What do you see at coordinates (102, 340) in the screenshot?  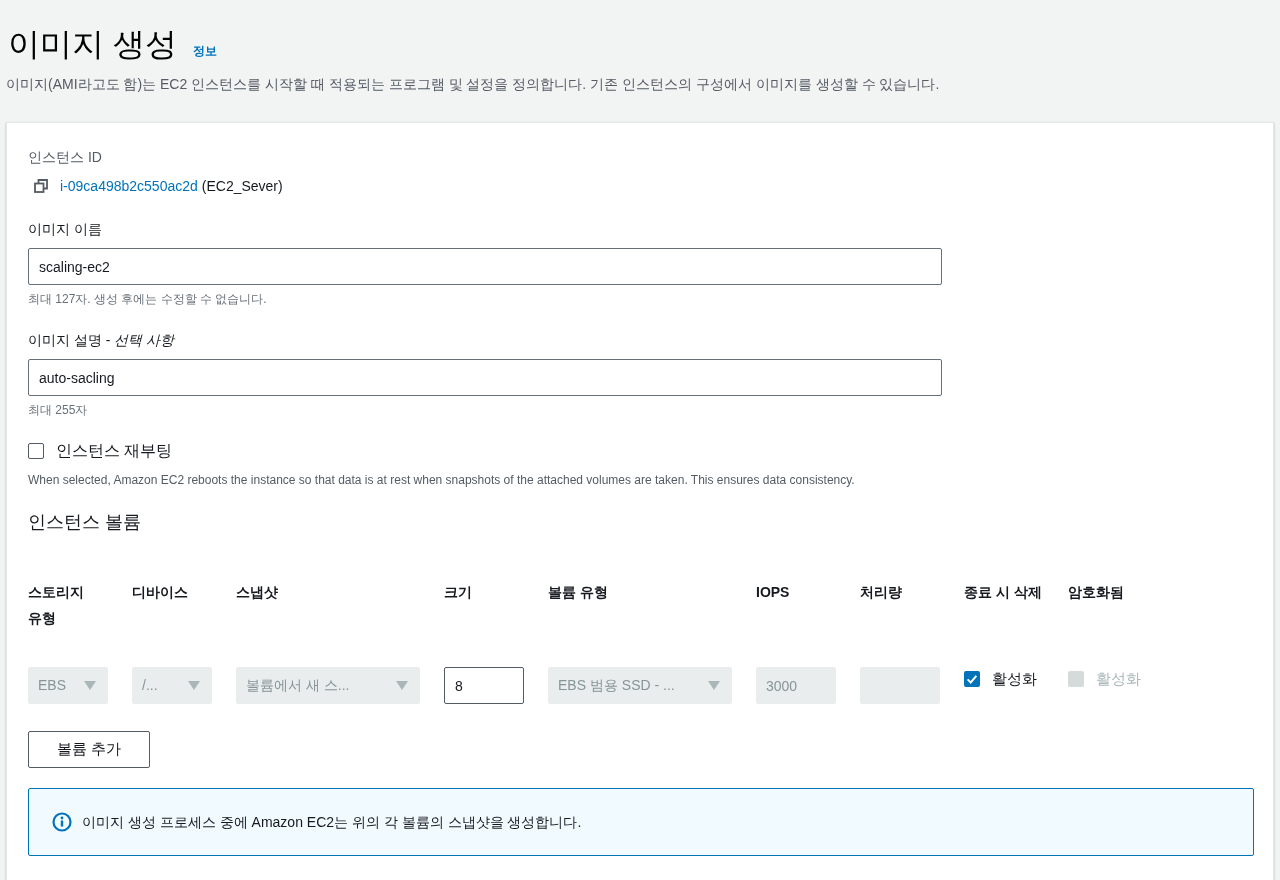 I see `field-label: 이미지 설명 - 선택 사항` at bounding box center [102, 340].